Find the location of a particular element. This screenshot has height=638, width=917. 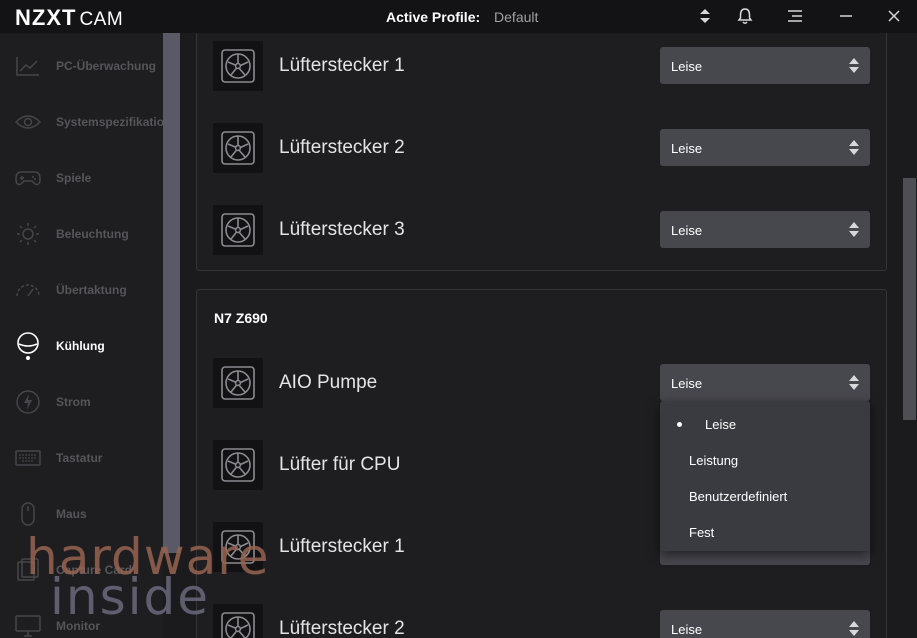

sidebar-item-pc-monitoring: PC-Überwachung is located at coordinates (81, 66).